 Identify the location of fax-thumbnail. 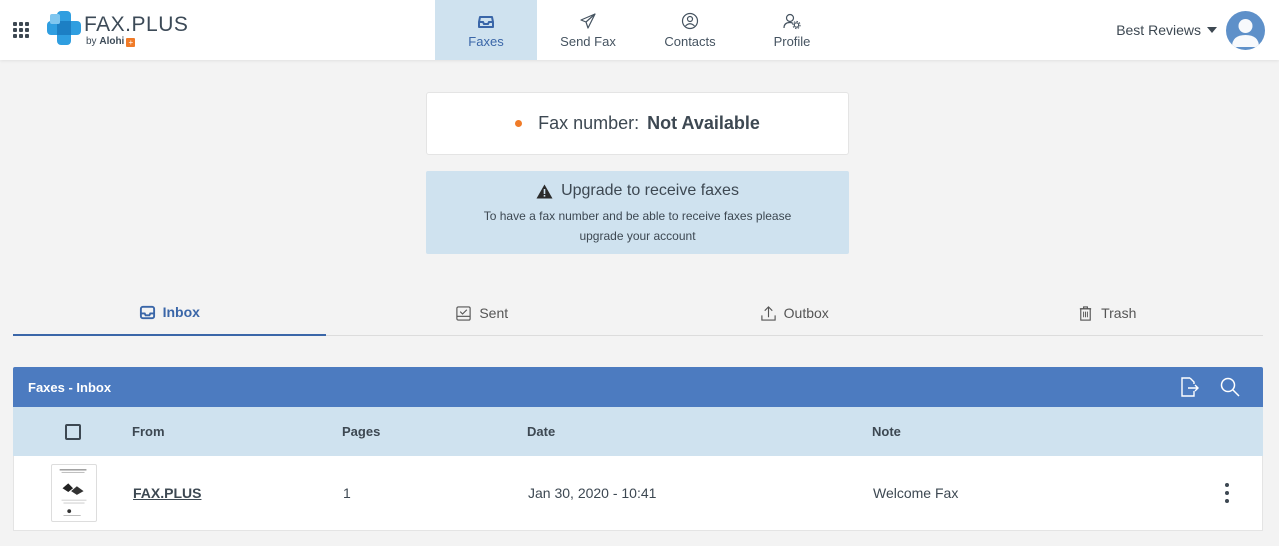
(73, 493).